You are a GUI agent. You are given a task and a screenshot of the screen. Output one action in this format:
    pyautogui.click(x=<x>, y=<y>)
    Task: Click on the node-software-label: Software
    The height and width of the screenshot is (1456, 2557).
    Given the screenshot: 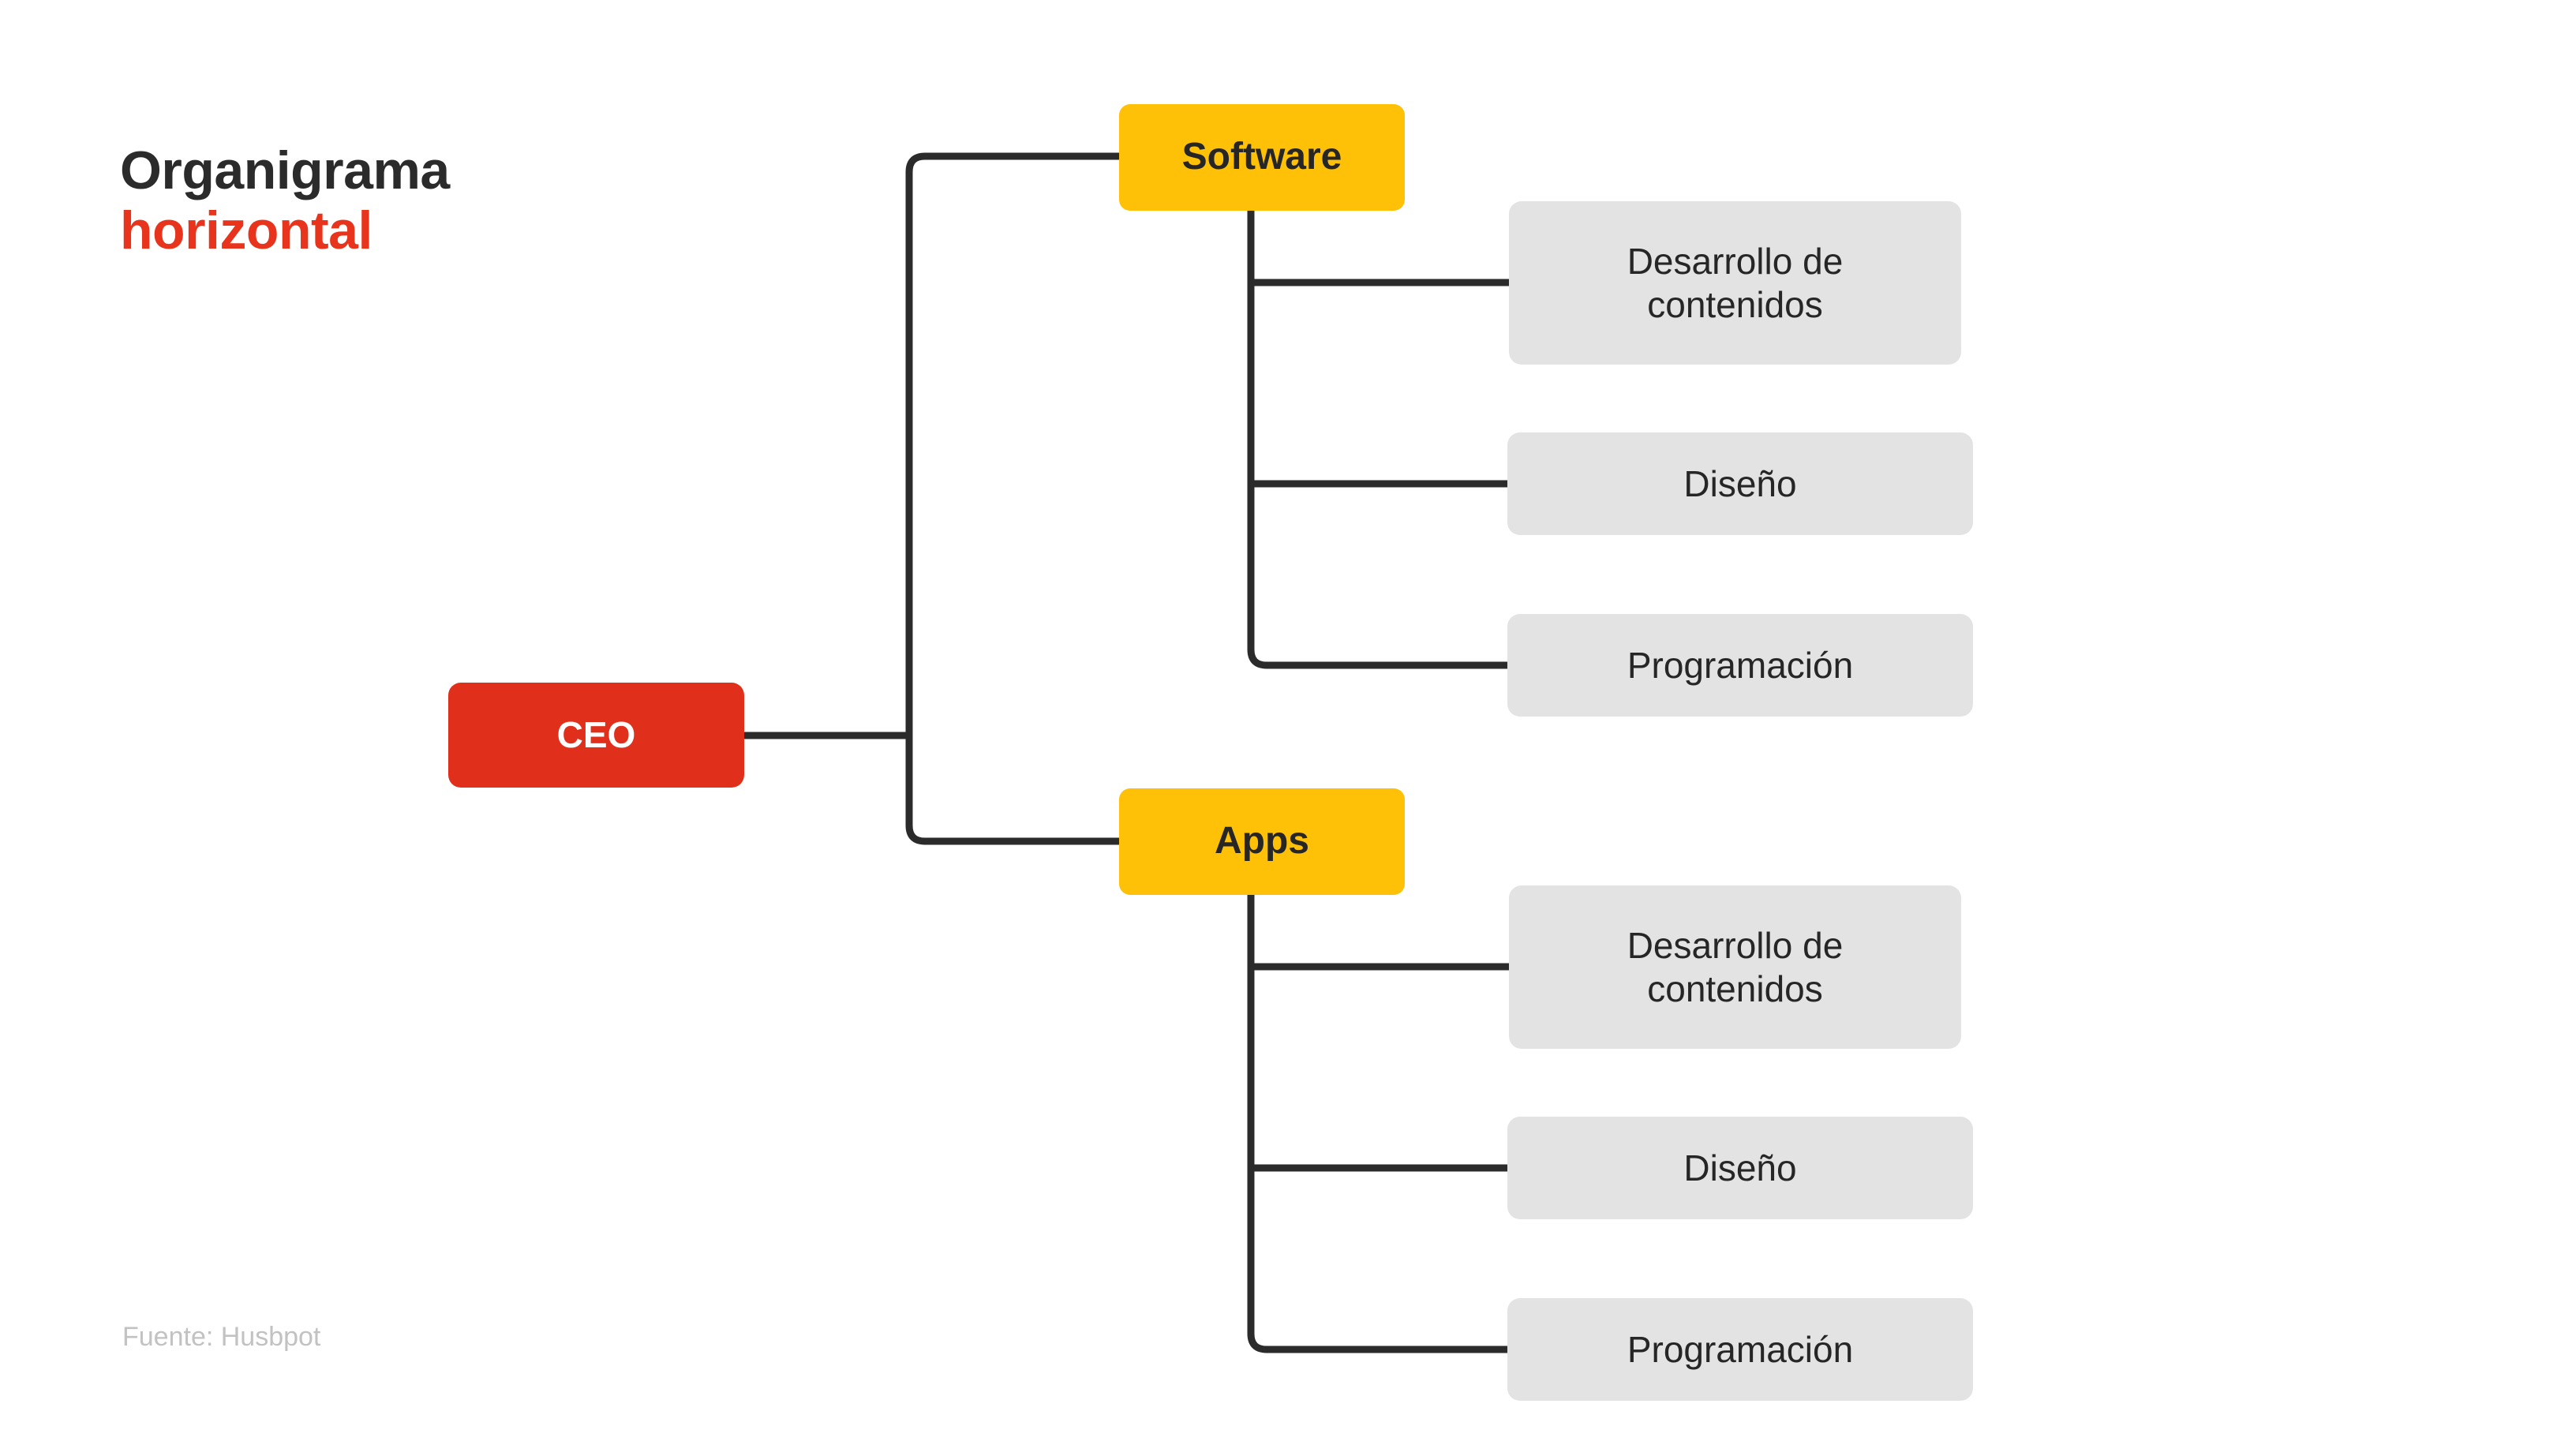 What is the action you would take?
    pyautogui.click(x=1261, y=157)
    